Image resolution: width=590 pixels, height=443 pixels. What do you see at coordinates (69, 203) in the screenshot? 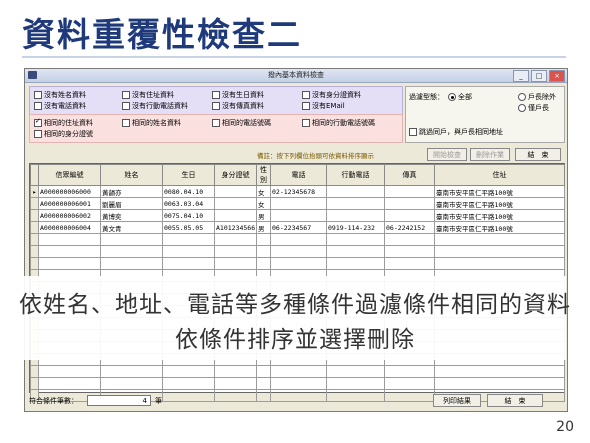
I see `table-cell: A000000006001` at bounding box center [69, 203].